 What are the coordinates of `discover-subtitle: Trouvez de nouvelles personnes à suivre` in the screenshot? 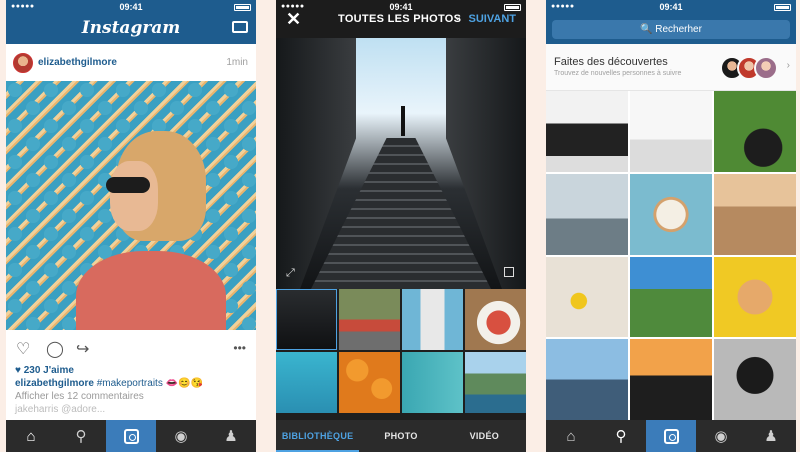 It's located at (618, 73).